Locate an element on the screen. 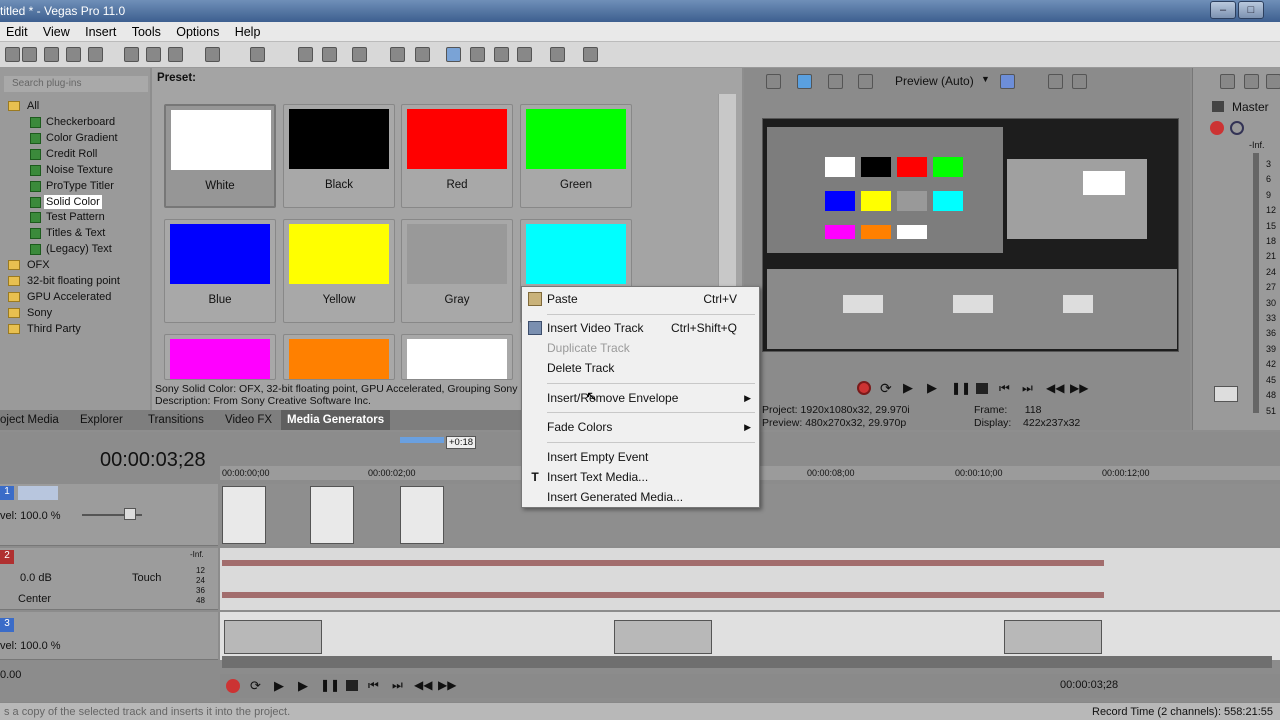 Image resolution: width=1280 pixels, height=720 pixels. track-1-header: 1 vel: 100.0 % is located at coordinates (109, 515).